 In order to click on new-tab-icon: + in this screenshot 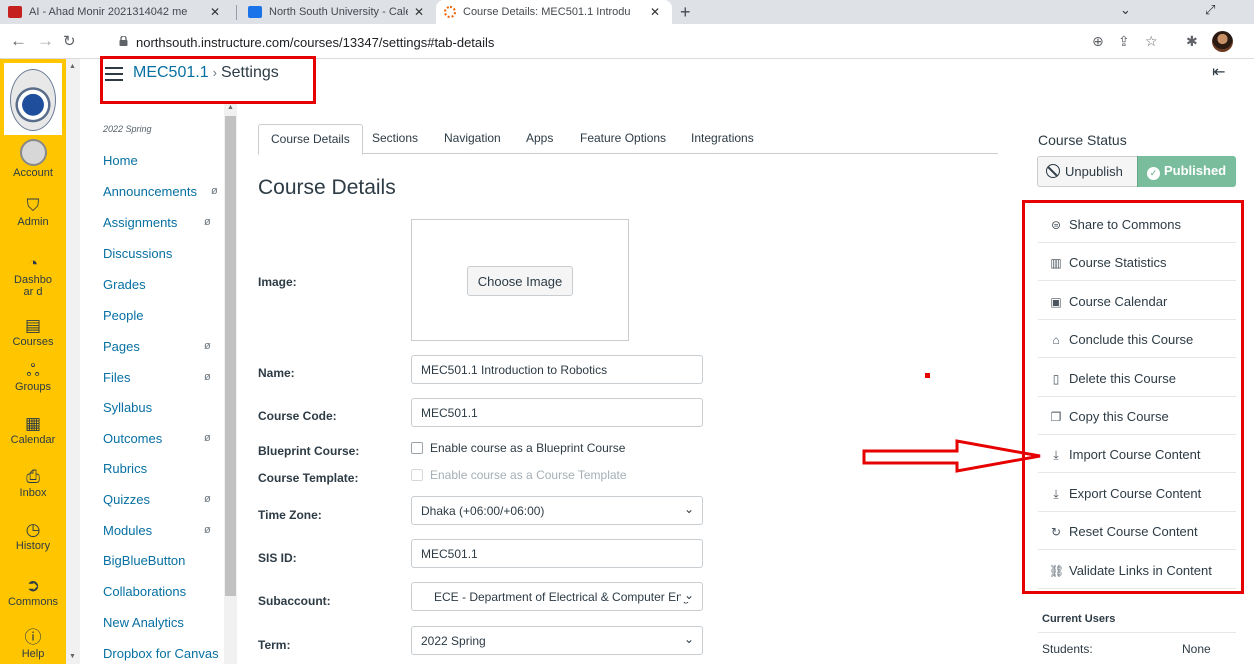, I will do `click(685, 12)`.